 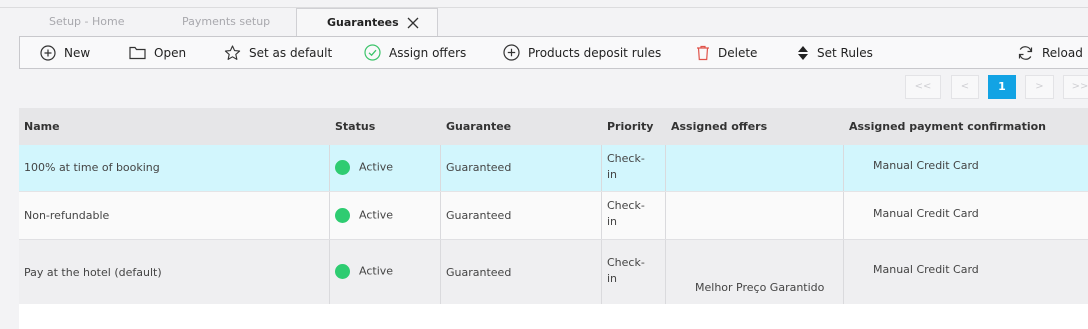 What do you see at coordinates (923, 87) in the screenshot?
I see `pager-first-button: <<` at bounding box center [923, 87].